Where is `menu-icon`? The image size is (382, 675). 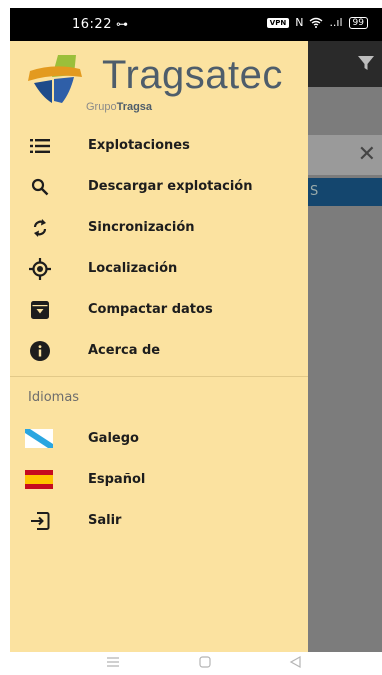 menu-icon is located at coordinates (113, 662).